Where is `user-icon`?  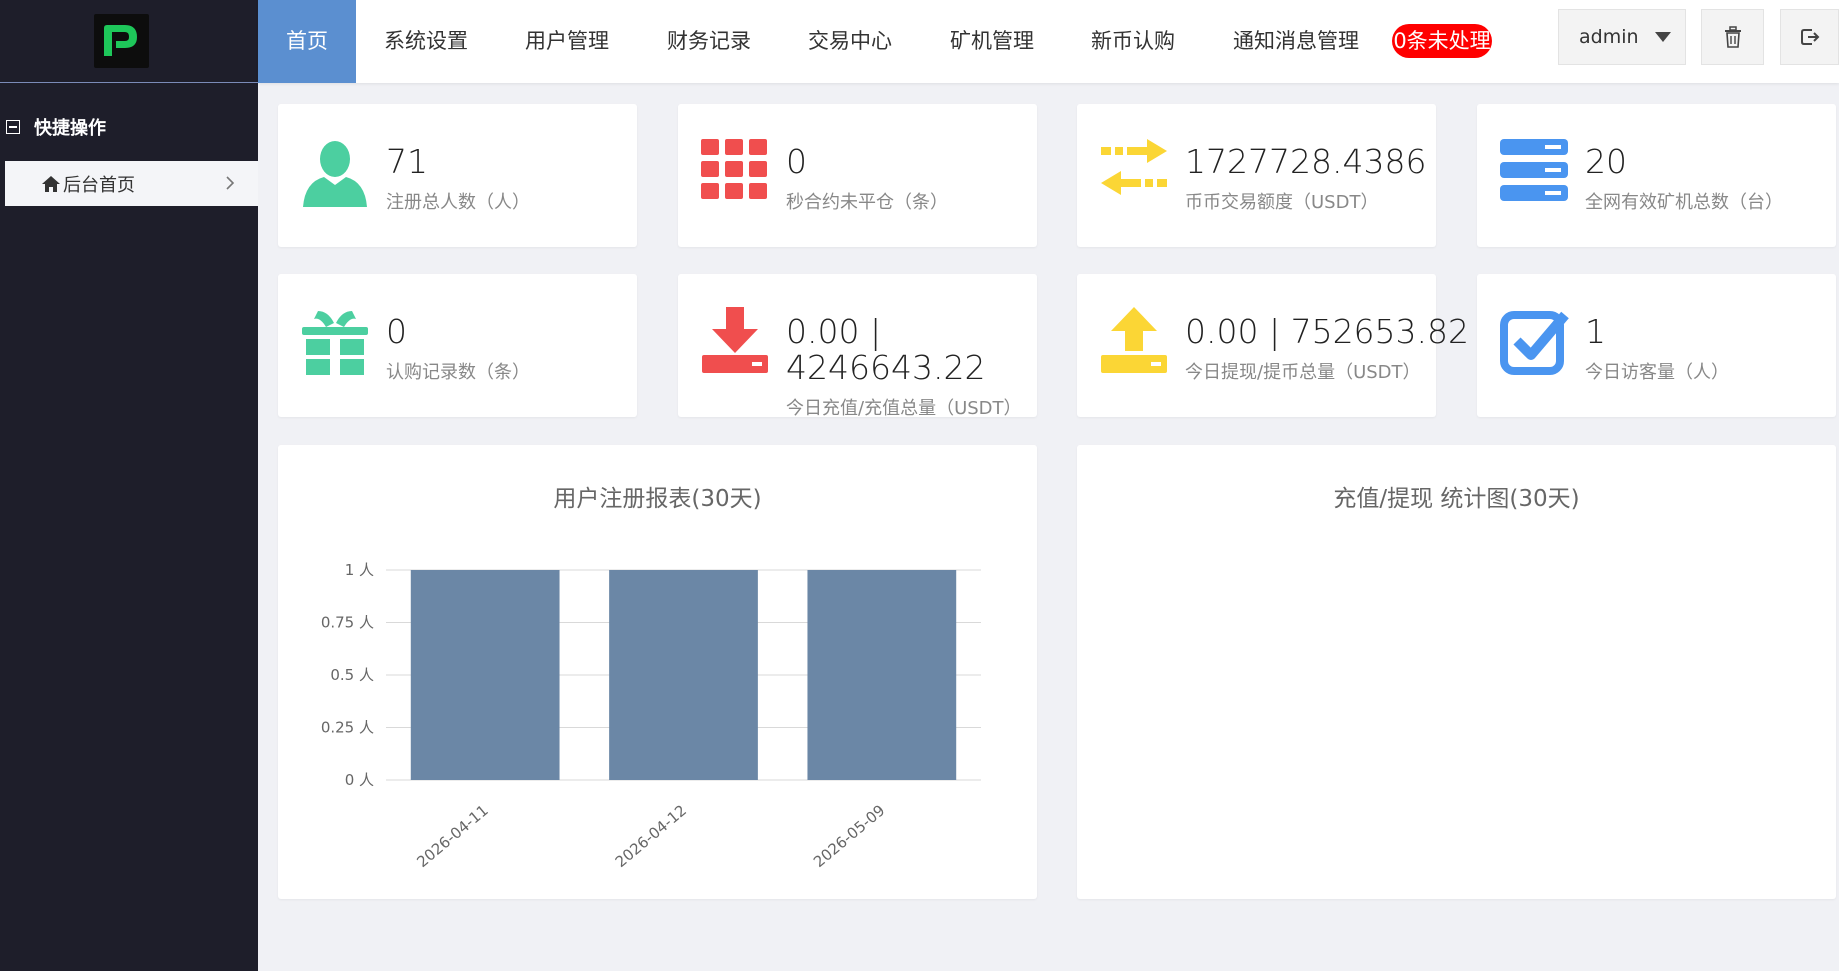 user-icon is located at coordinates (335, 174).